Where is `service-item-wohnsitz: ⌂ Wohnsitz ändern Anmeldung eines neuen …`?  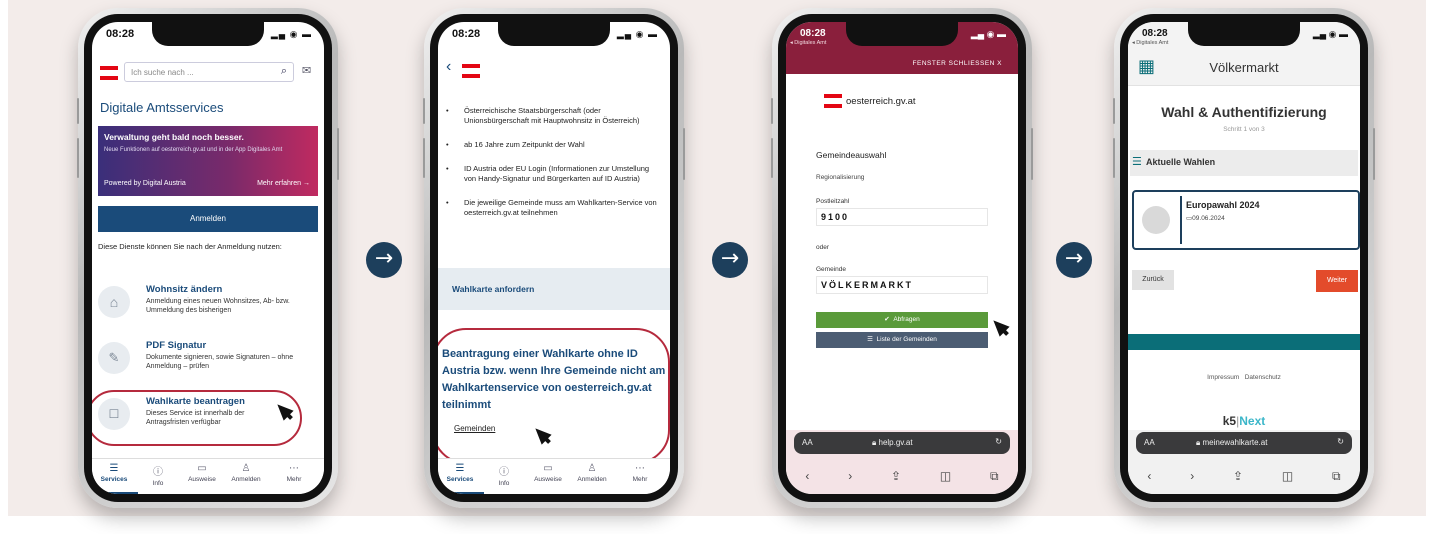
service-item-wohnsitz: ⌂ Wohnsitz ändern Anmeldung eines neuen … is located at coordinates (208, 305).